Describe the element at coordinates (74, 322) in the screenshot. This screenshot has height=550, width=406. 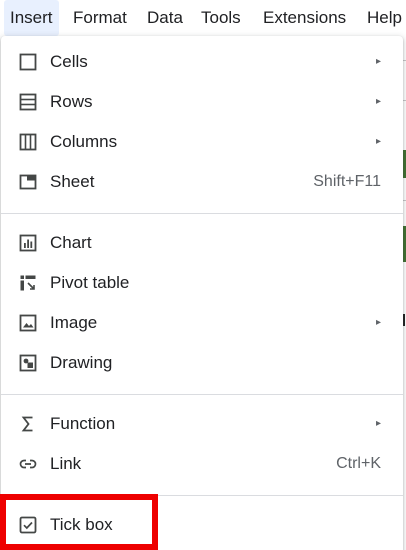
I see `menu-item-label: Image` at that location.